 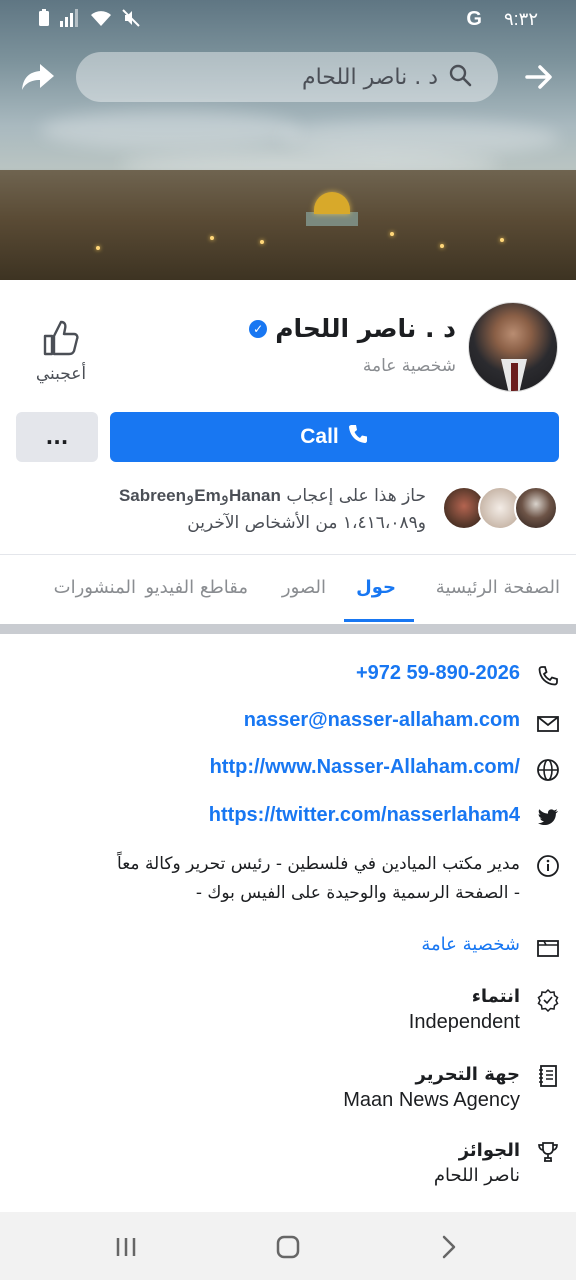 What do you see at coordinates (489, 1150) in the screenshot?
I see `awards-label: الجوائز` at bounding box center [489, 1150].